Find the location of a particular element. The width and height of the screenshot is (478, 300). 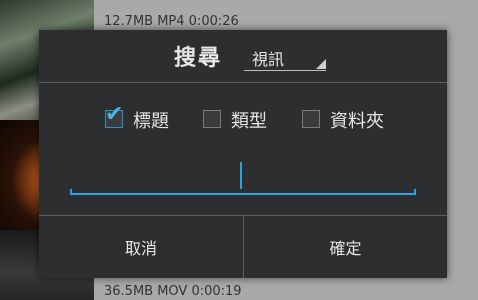

search-input is located at coordinates (243, 178).